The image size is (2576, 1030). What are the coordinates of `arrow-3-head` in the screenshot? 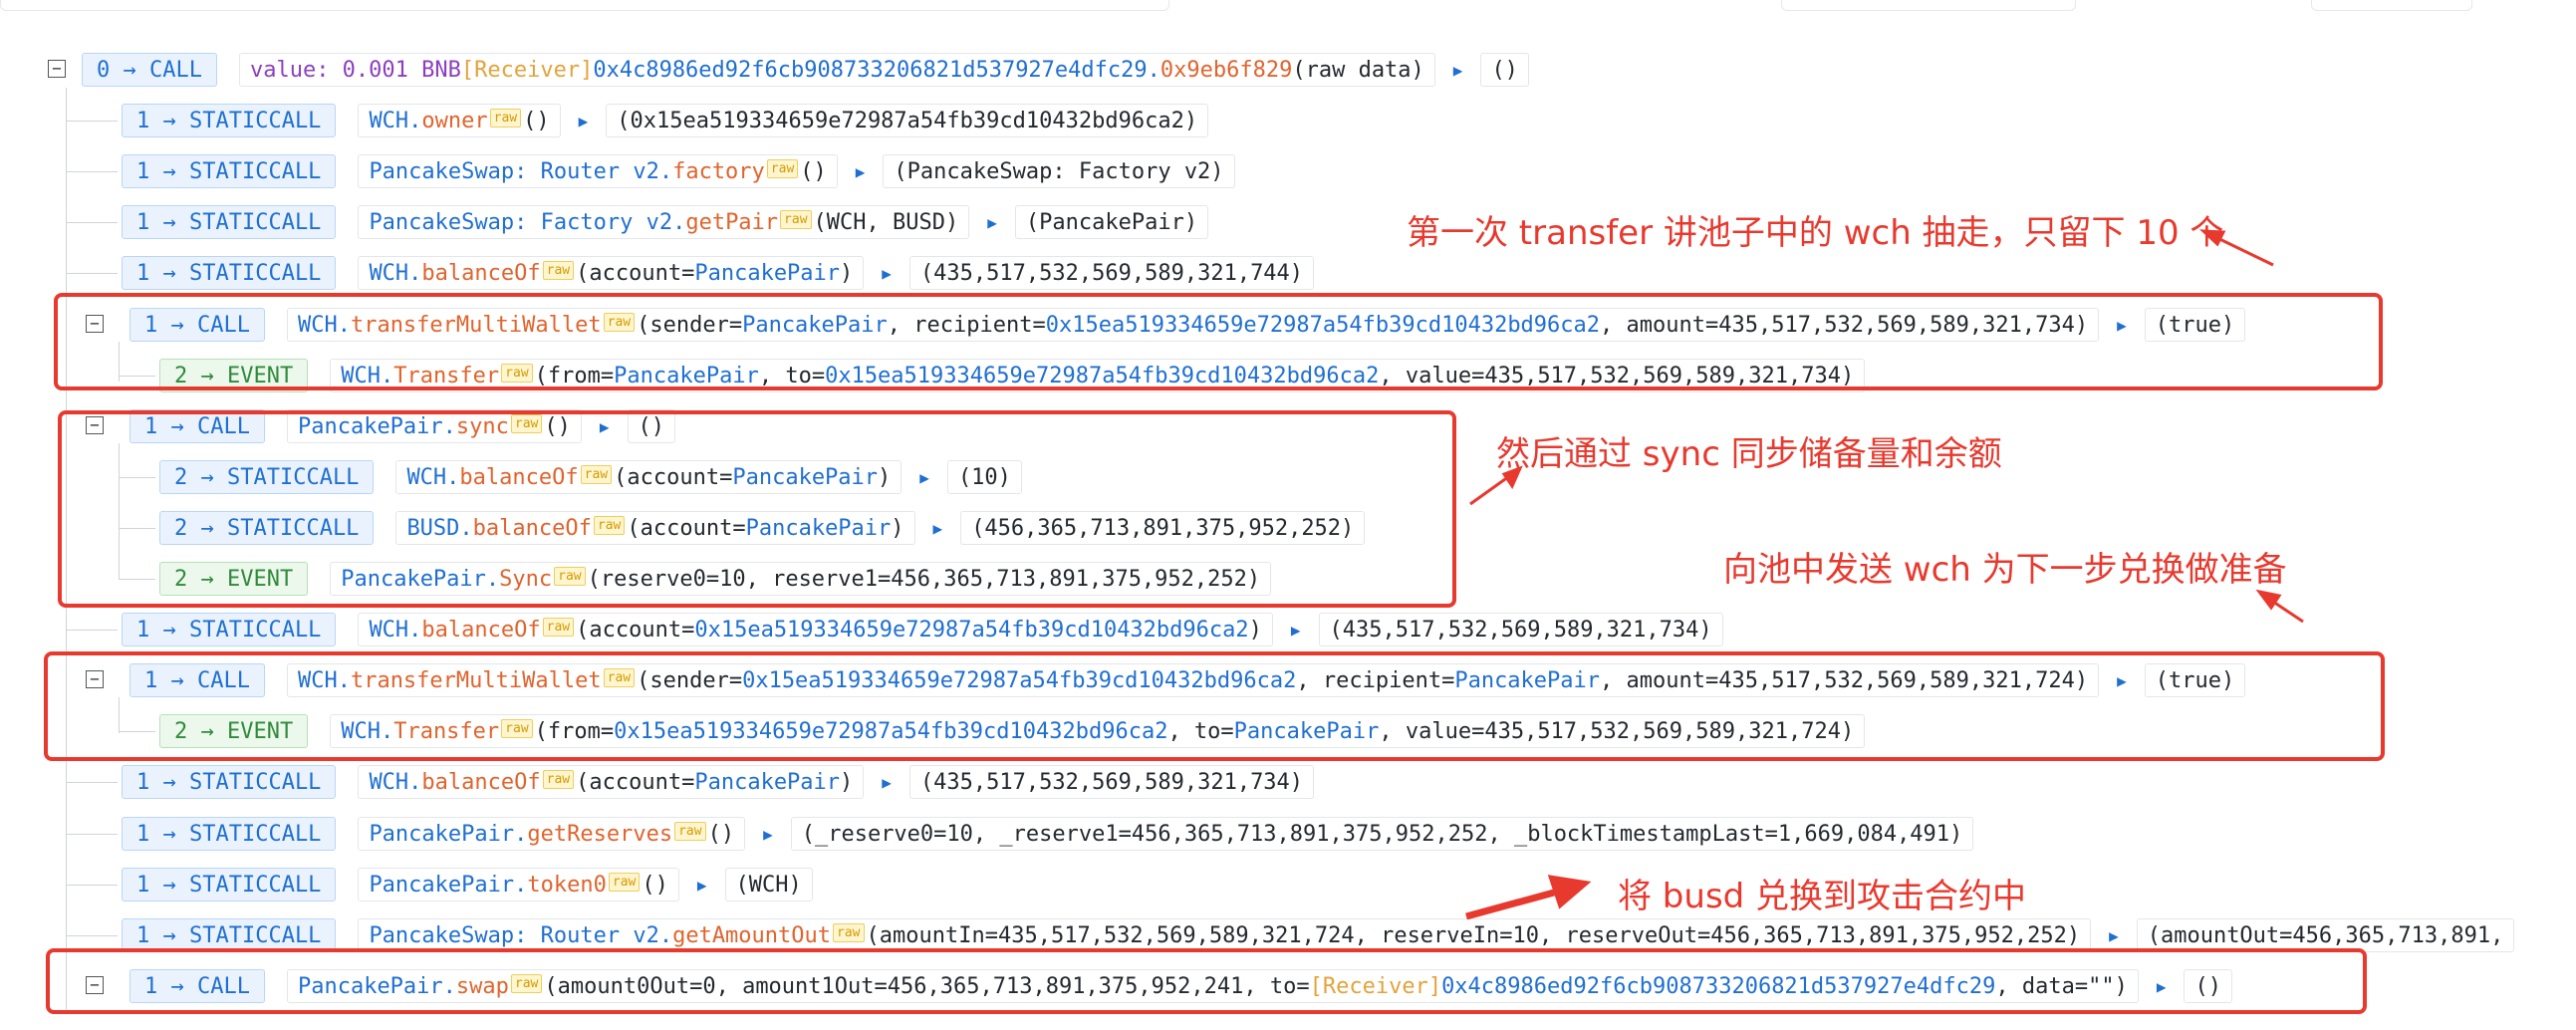 It's located at (2268, 600).